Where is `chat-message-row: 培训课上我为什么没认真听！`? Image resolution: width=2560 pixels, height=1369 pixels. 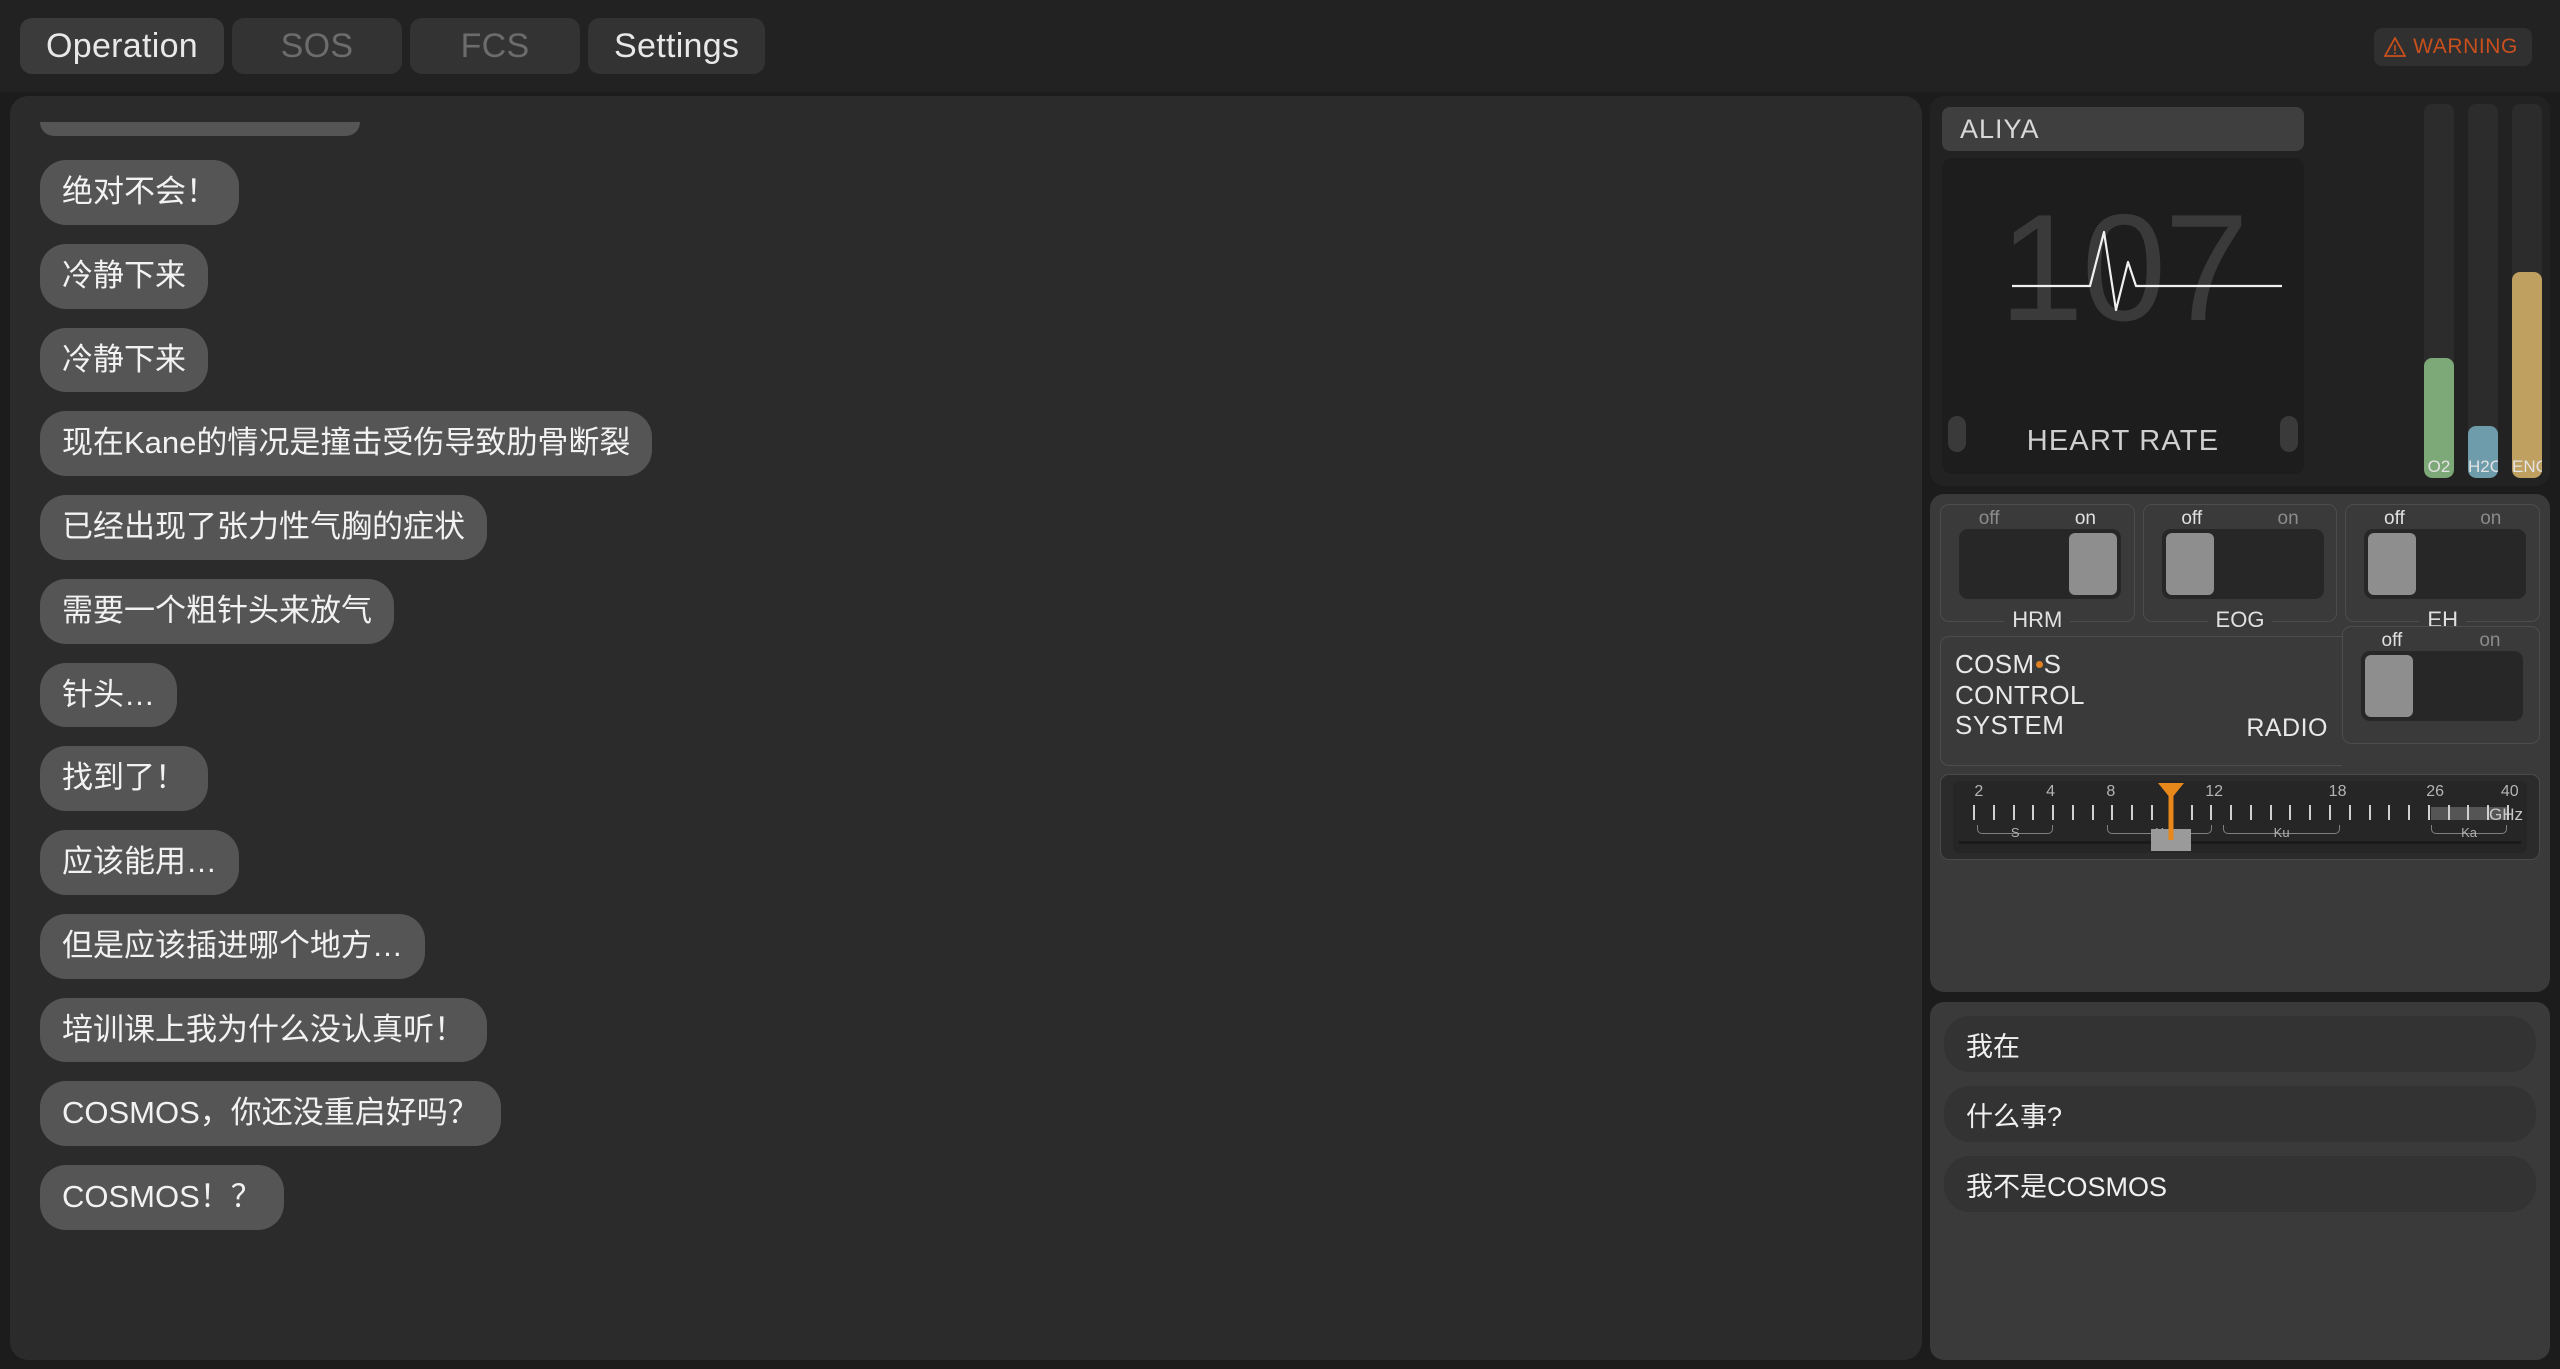
chat-message-row: 培训课上我为什么没认真听！ is located at coordinates (966, 1039).